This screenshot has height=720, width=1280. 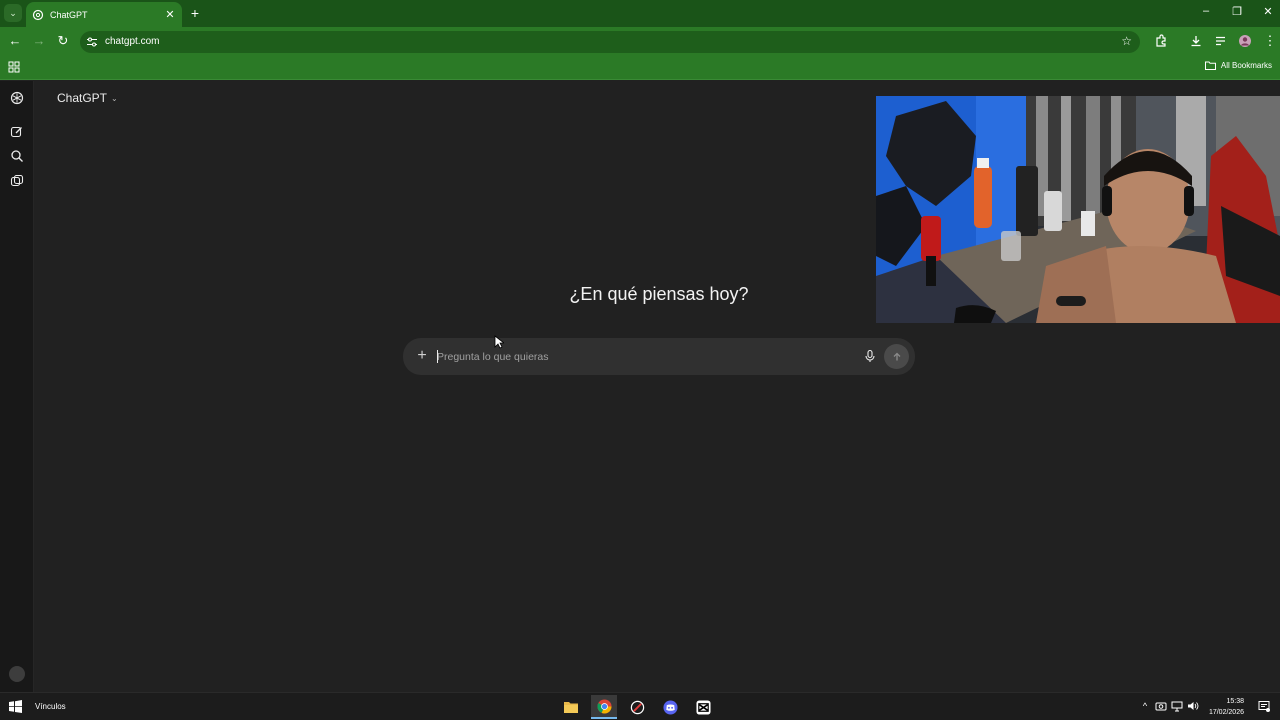 I want to click on tab-search-button: ⌄, so click(x=13, y=13).